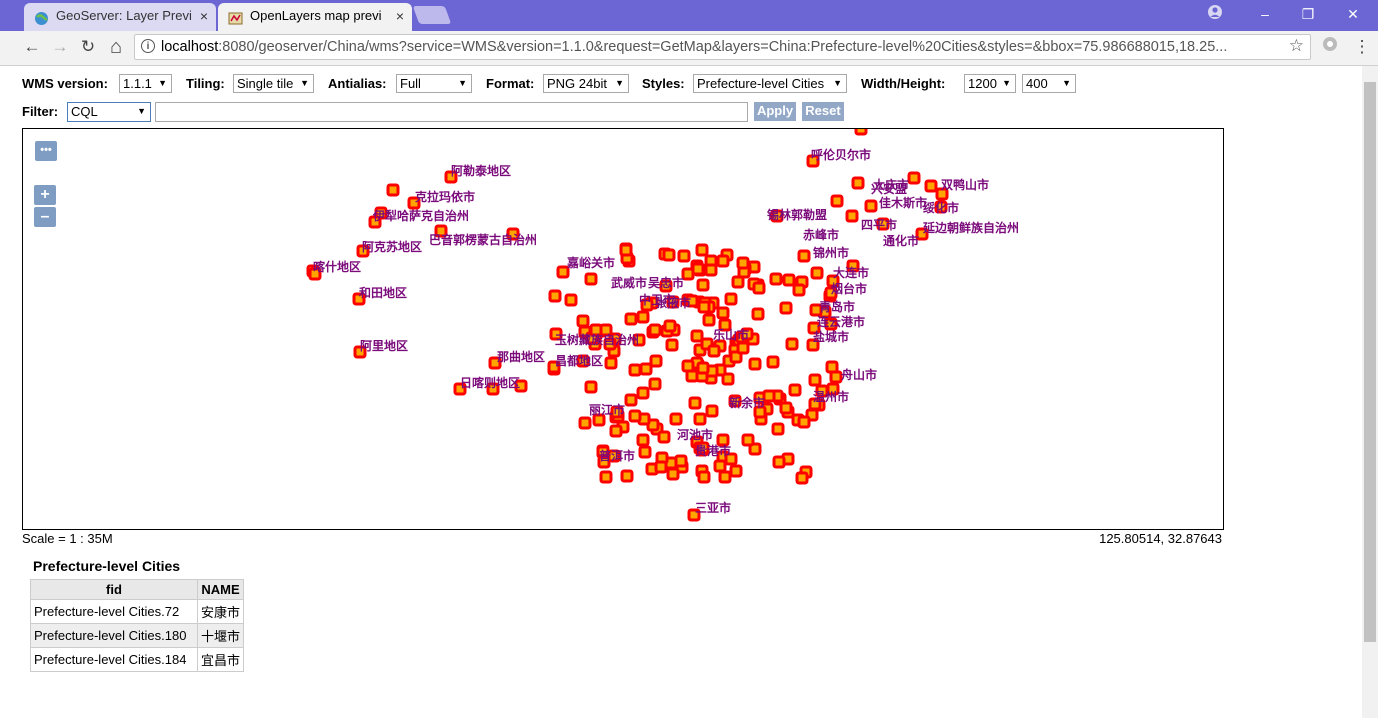  What do you see at coordinates (1330, 47) in the screenshot?
I see `extension-icon` at bounding box center [1330, 47].